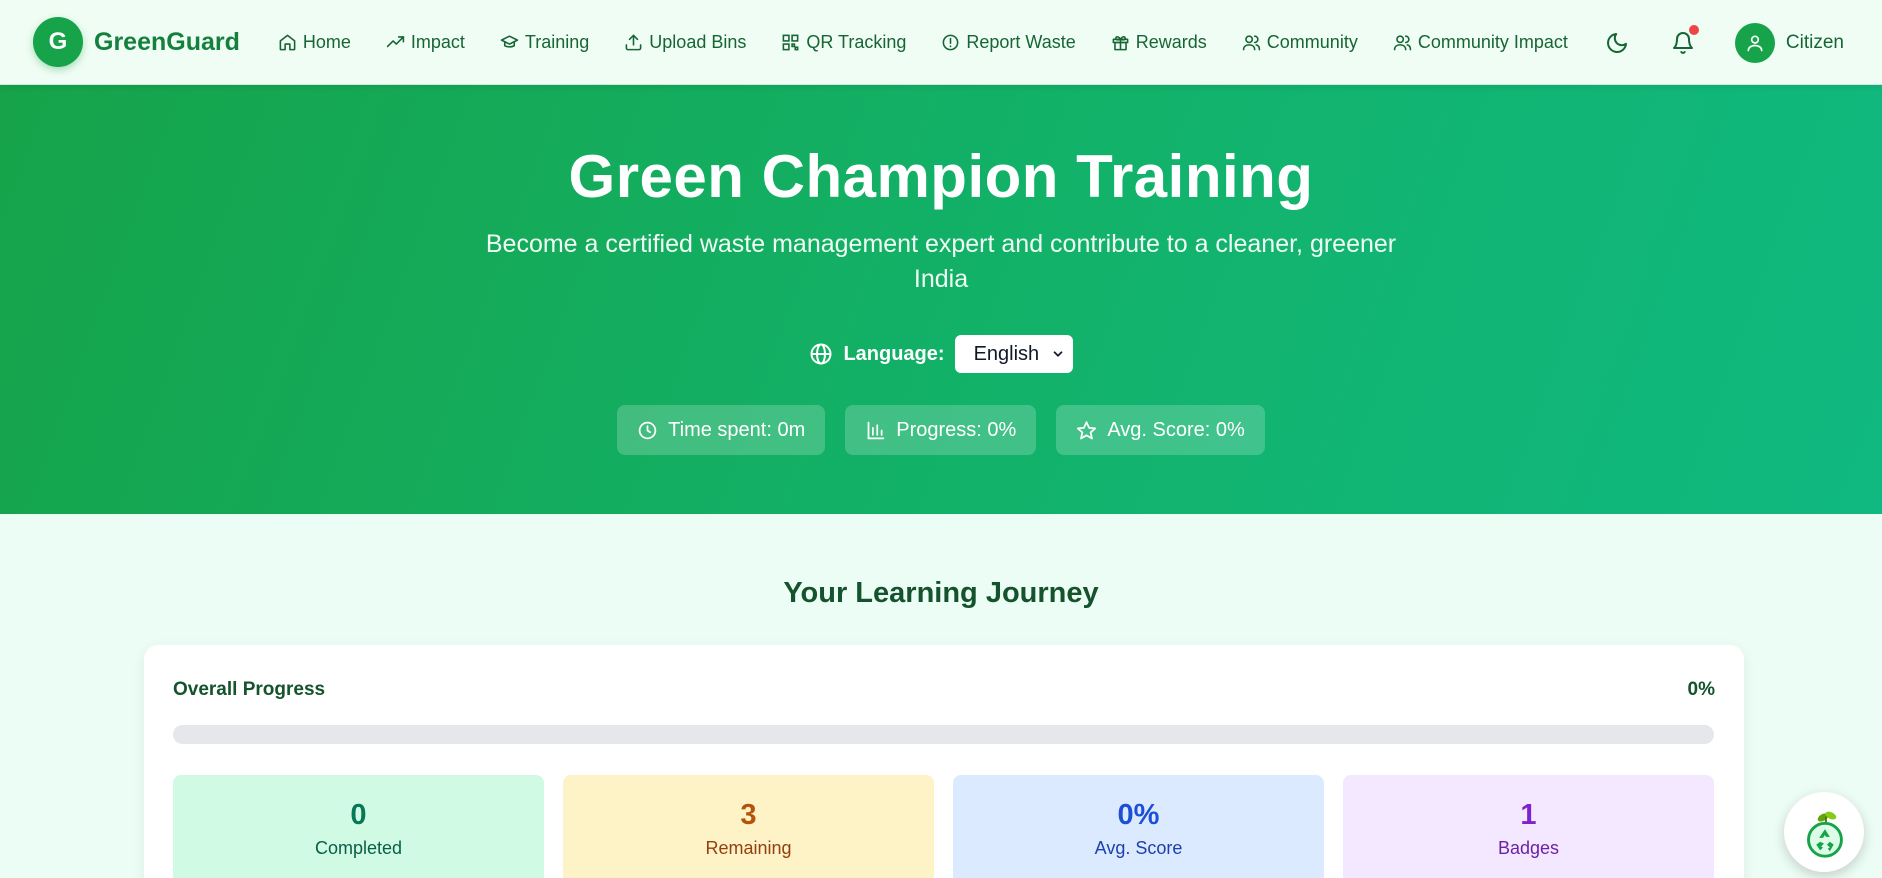 The height and width of the screenshot is (878, 1882). I want to click on nav-item-label: Rewards, so click(1171, 41).